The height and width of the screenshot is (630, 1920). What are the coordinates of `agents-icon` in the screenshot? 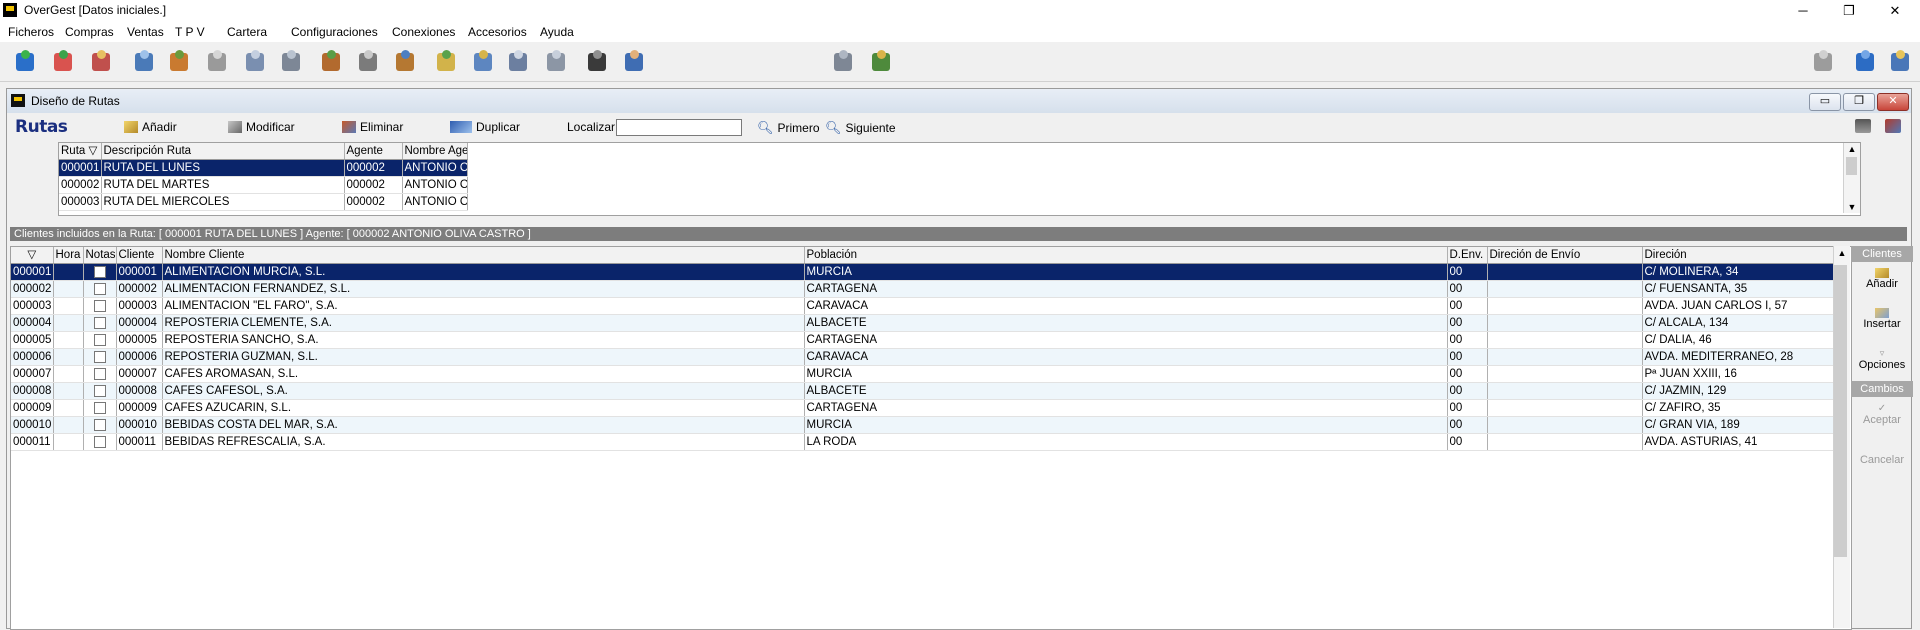 It's located at (405, 62).